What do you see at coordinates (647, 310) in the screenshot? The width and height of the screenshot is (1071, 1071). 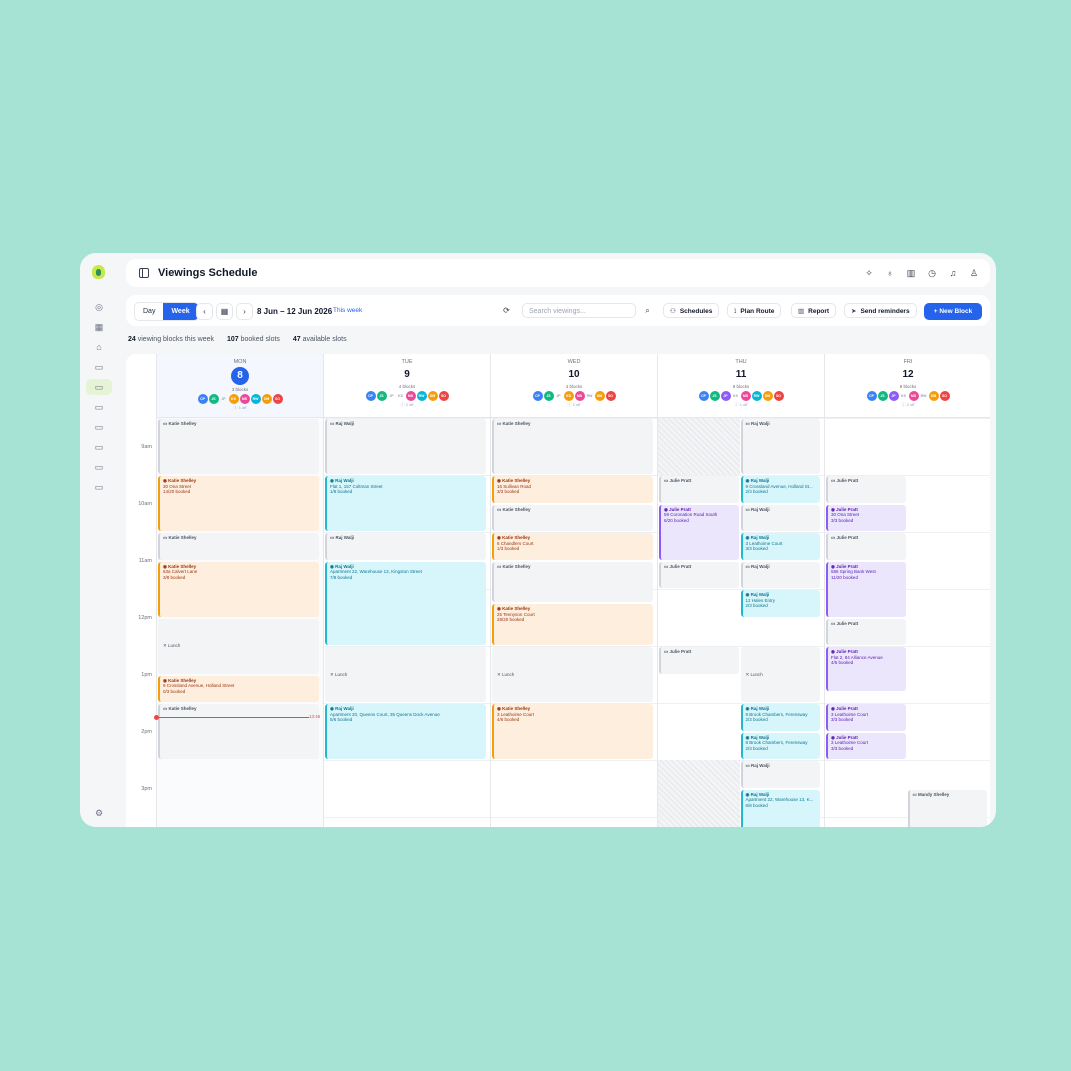 I see `search-button: ⌕` at bounding box center [647, 310].